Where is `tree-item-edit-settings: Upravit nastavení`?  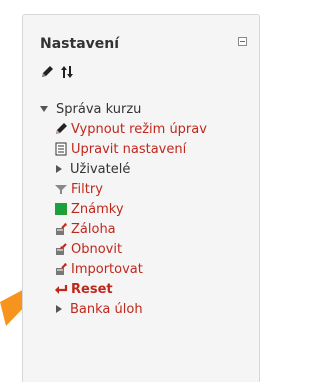
tree-item-edit-settings: Upravit nastavení is located at coordinates (120, 149).